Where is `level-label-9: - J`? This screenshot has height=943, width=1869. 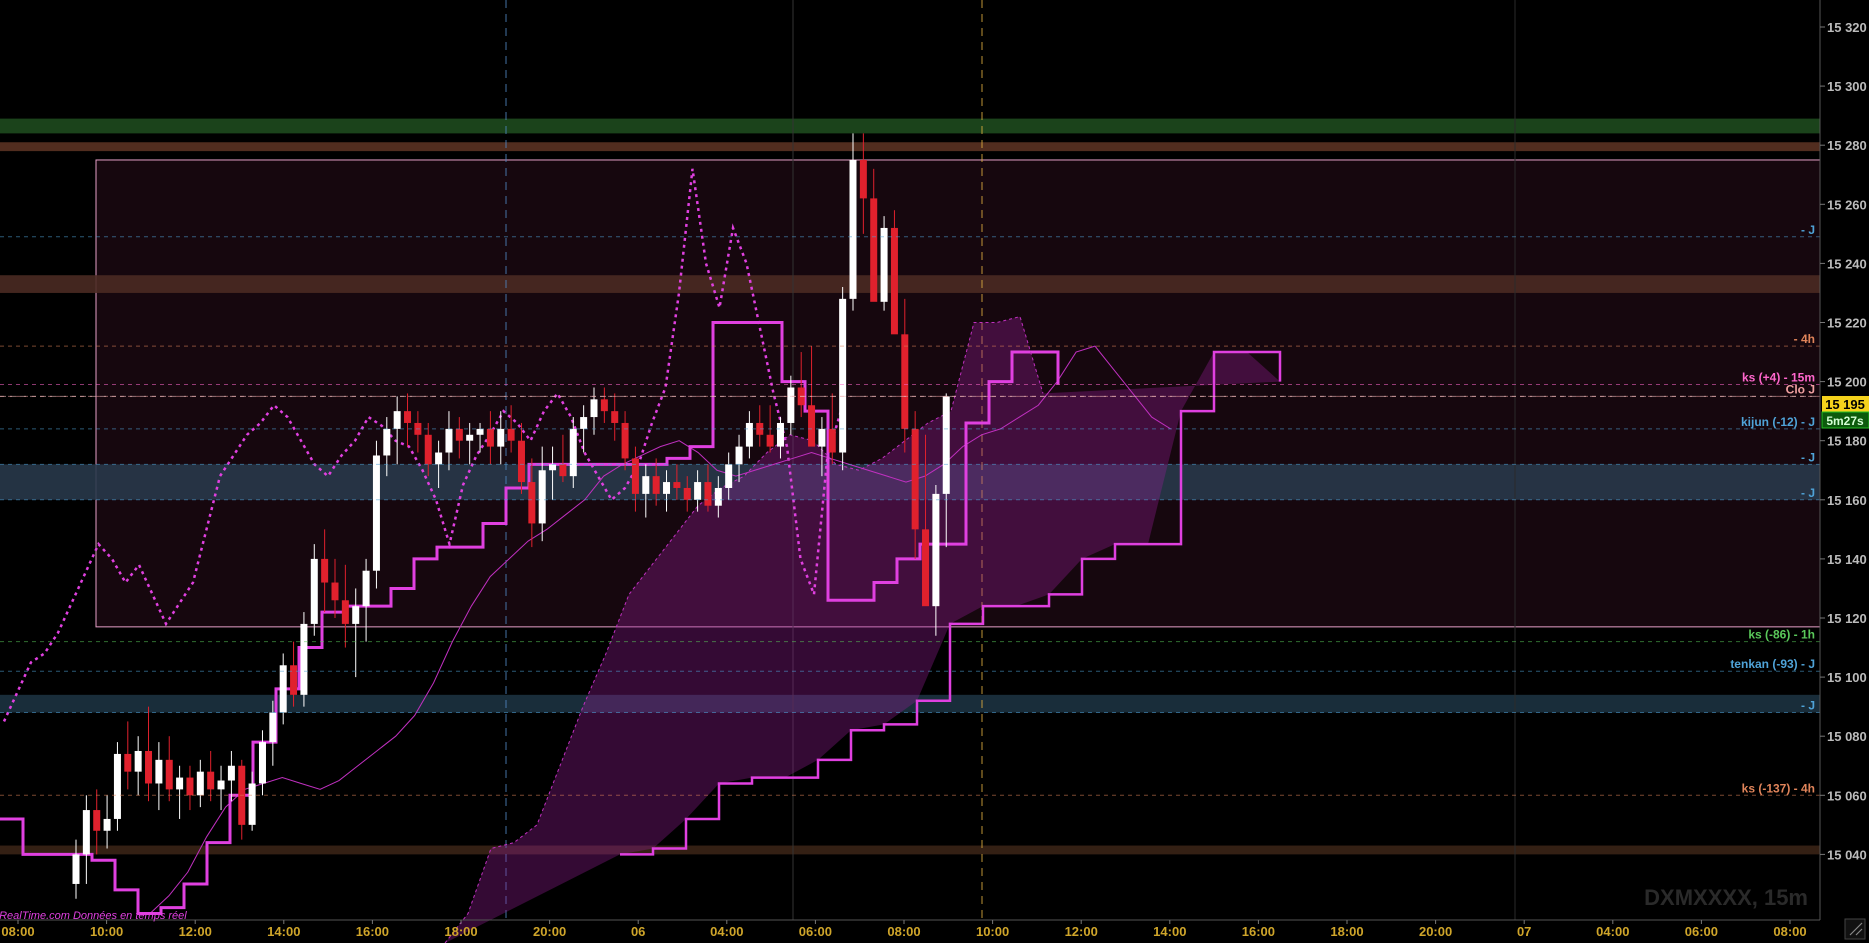 level-label-9: - J is located at coordinates (1808, 706).